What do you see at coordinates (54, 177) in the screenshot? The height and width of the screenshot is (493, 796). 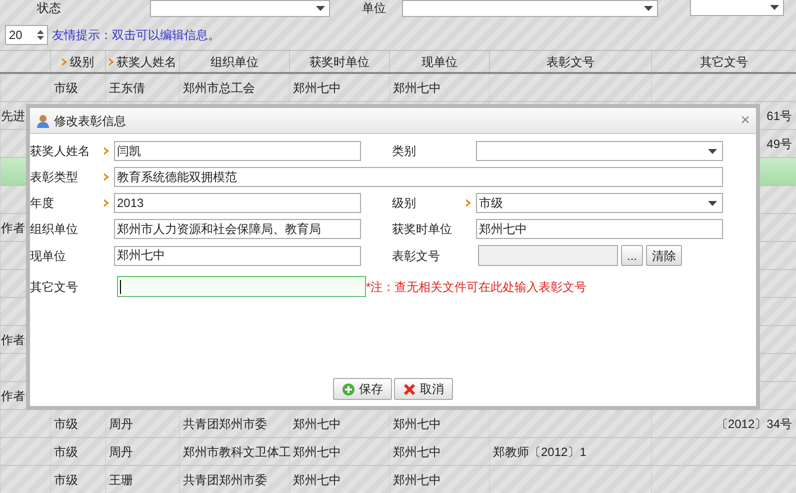 I see `field-label: 表彰类型` at bounding box center [54, 177].